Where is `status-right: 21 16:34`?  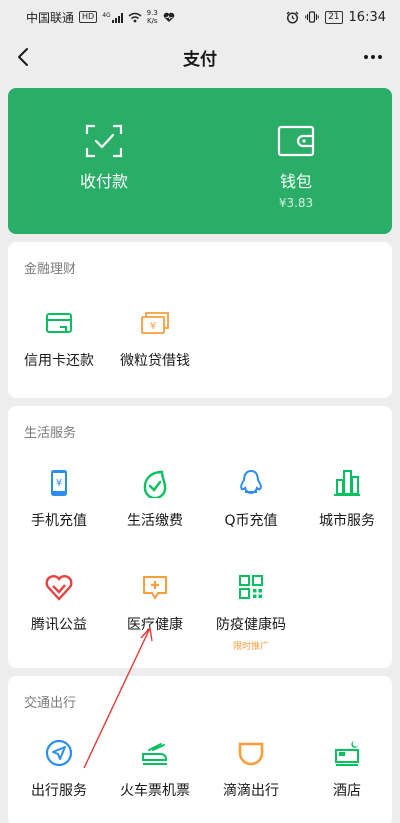 status-right: 21 16:34 is located at coordinates (336, 17).